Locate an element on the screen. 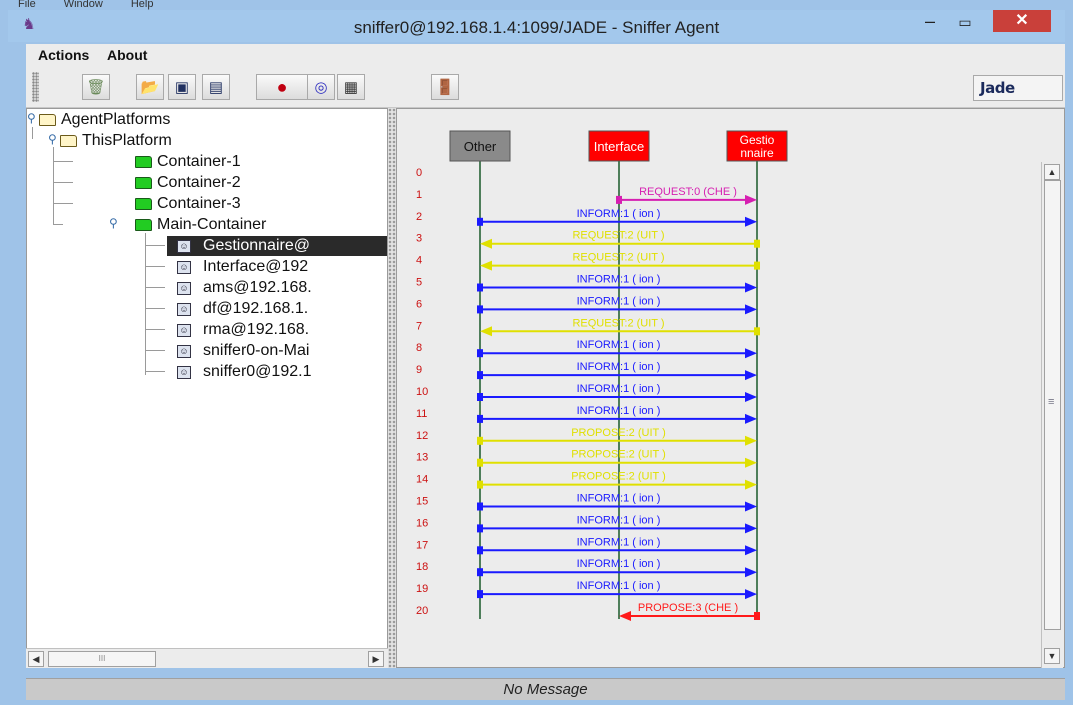 This screenshot has height=705, width=1073. record-icon: ● is located at coordinates (282, 86).